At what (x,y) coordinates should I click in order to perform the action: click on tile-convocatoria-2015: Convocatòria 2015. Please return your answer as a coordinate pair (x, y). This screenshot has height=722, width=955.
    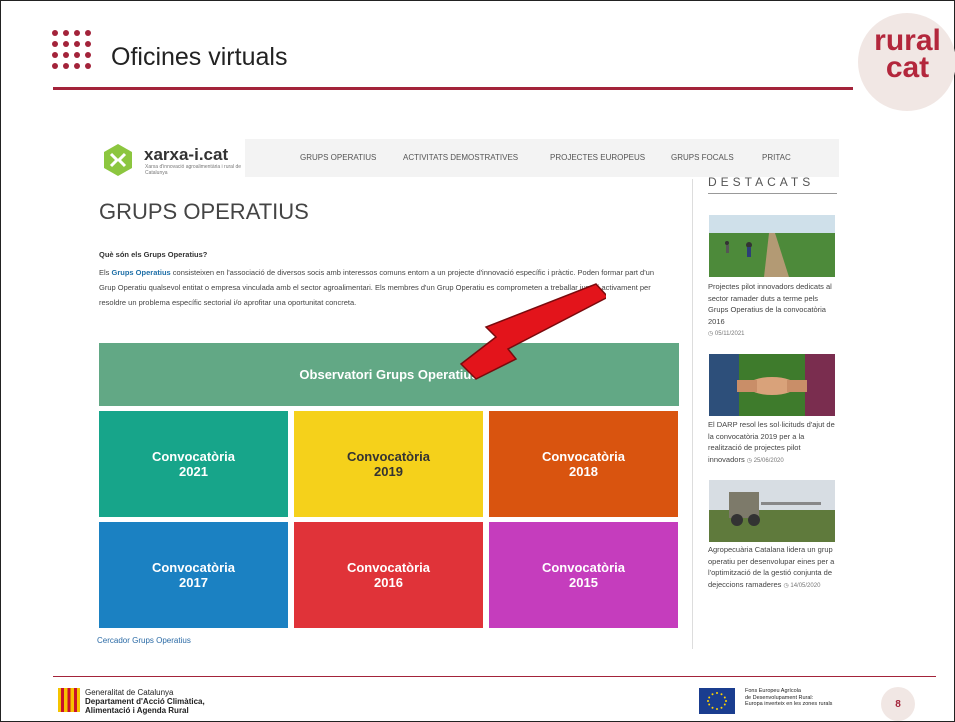
    Looking at the image, I should click on (583, 575).